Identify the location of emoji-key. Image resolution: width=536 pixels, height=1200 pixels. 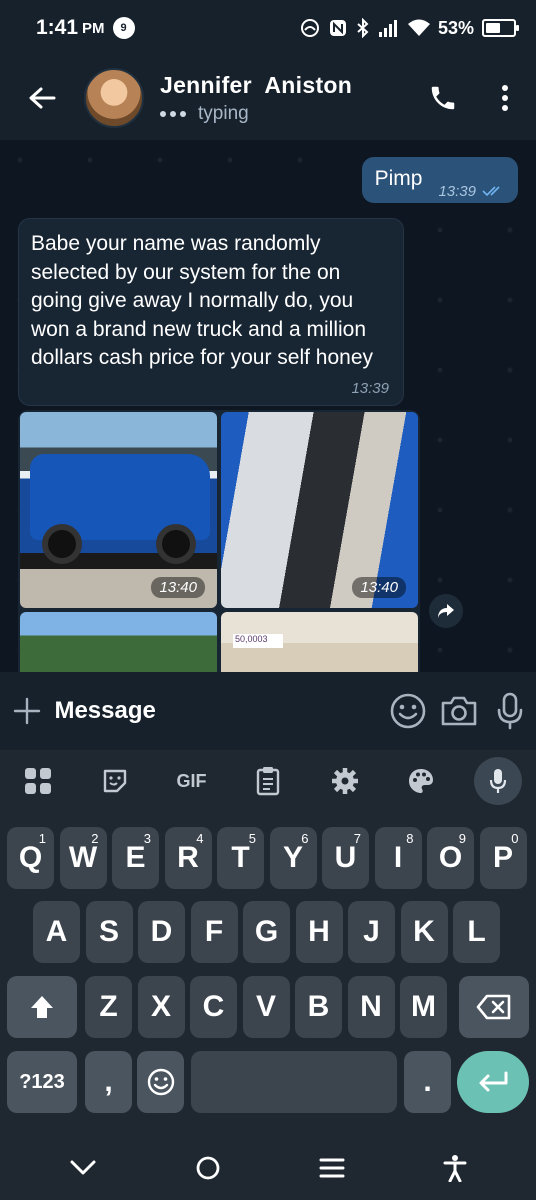
(160, 1082).